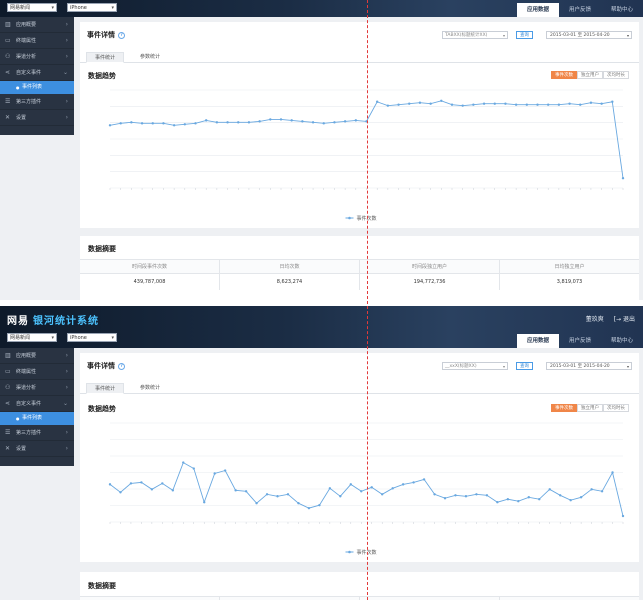 This screenshot has height=600, width=643. I want to click on sidebar-item-overview: ▥ 应用概要 ›, so click(37, 356).